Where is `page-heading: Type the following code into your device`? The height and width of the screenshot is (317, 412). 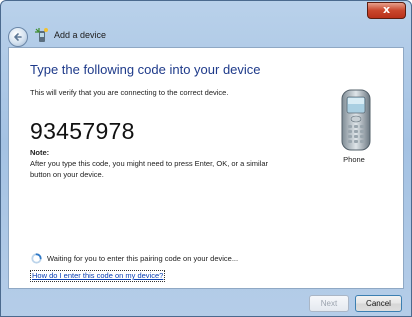
page-heading: Type the following code into your device is located at coordinates (145, 69).